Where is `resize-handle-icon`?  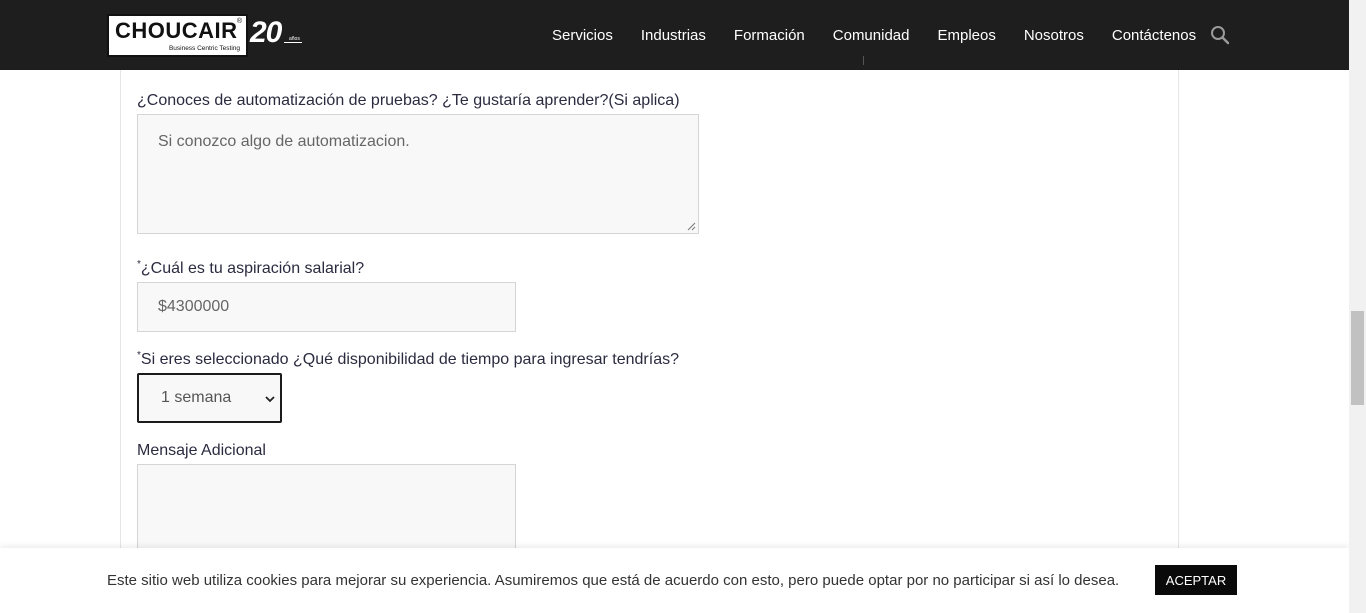 resize-handle-icon is located at coordinates (691, 226).